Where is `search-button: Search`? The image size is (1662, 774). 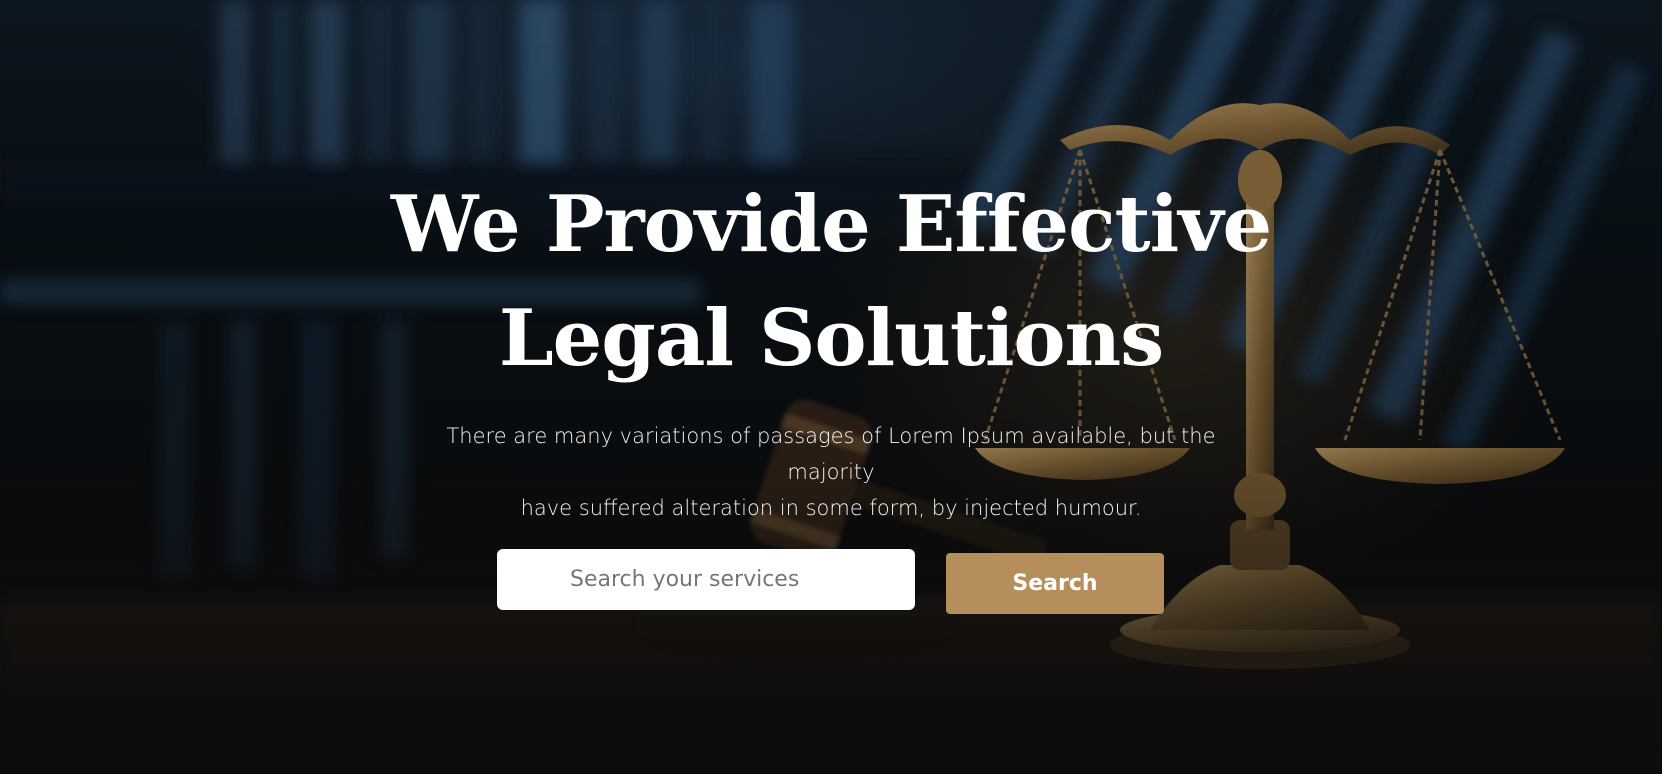 search-button: Search is located at coordinates (1055, 583).